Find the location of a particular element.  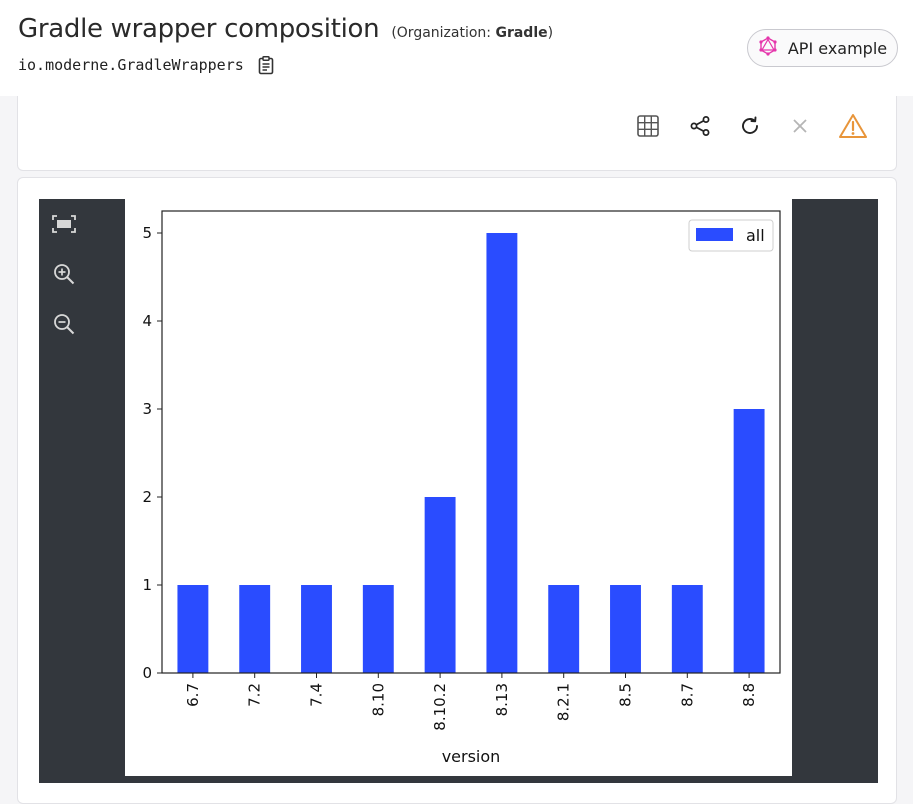

x-axis: 6.7 7.2 7.4 8.10 8.10.2 8.13 8.2.1 8.5 8.7 8.8 is located at coordinates (471, 702).